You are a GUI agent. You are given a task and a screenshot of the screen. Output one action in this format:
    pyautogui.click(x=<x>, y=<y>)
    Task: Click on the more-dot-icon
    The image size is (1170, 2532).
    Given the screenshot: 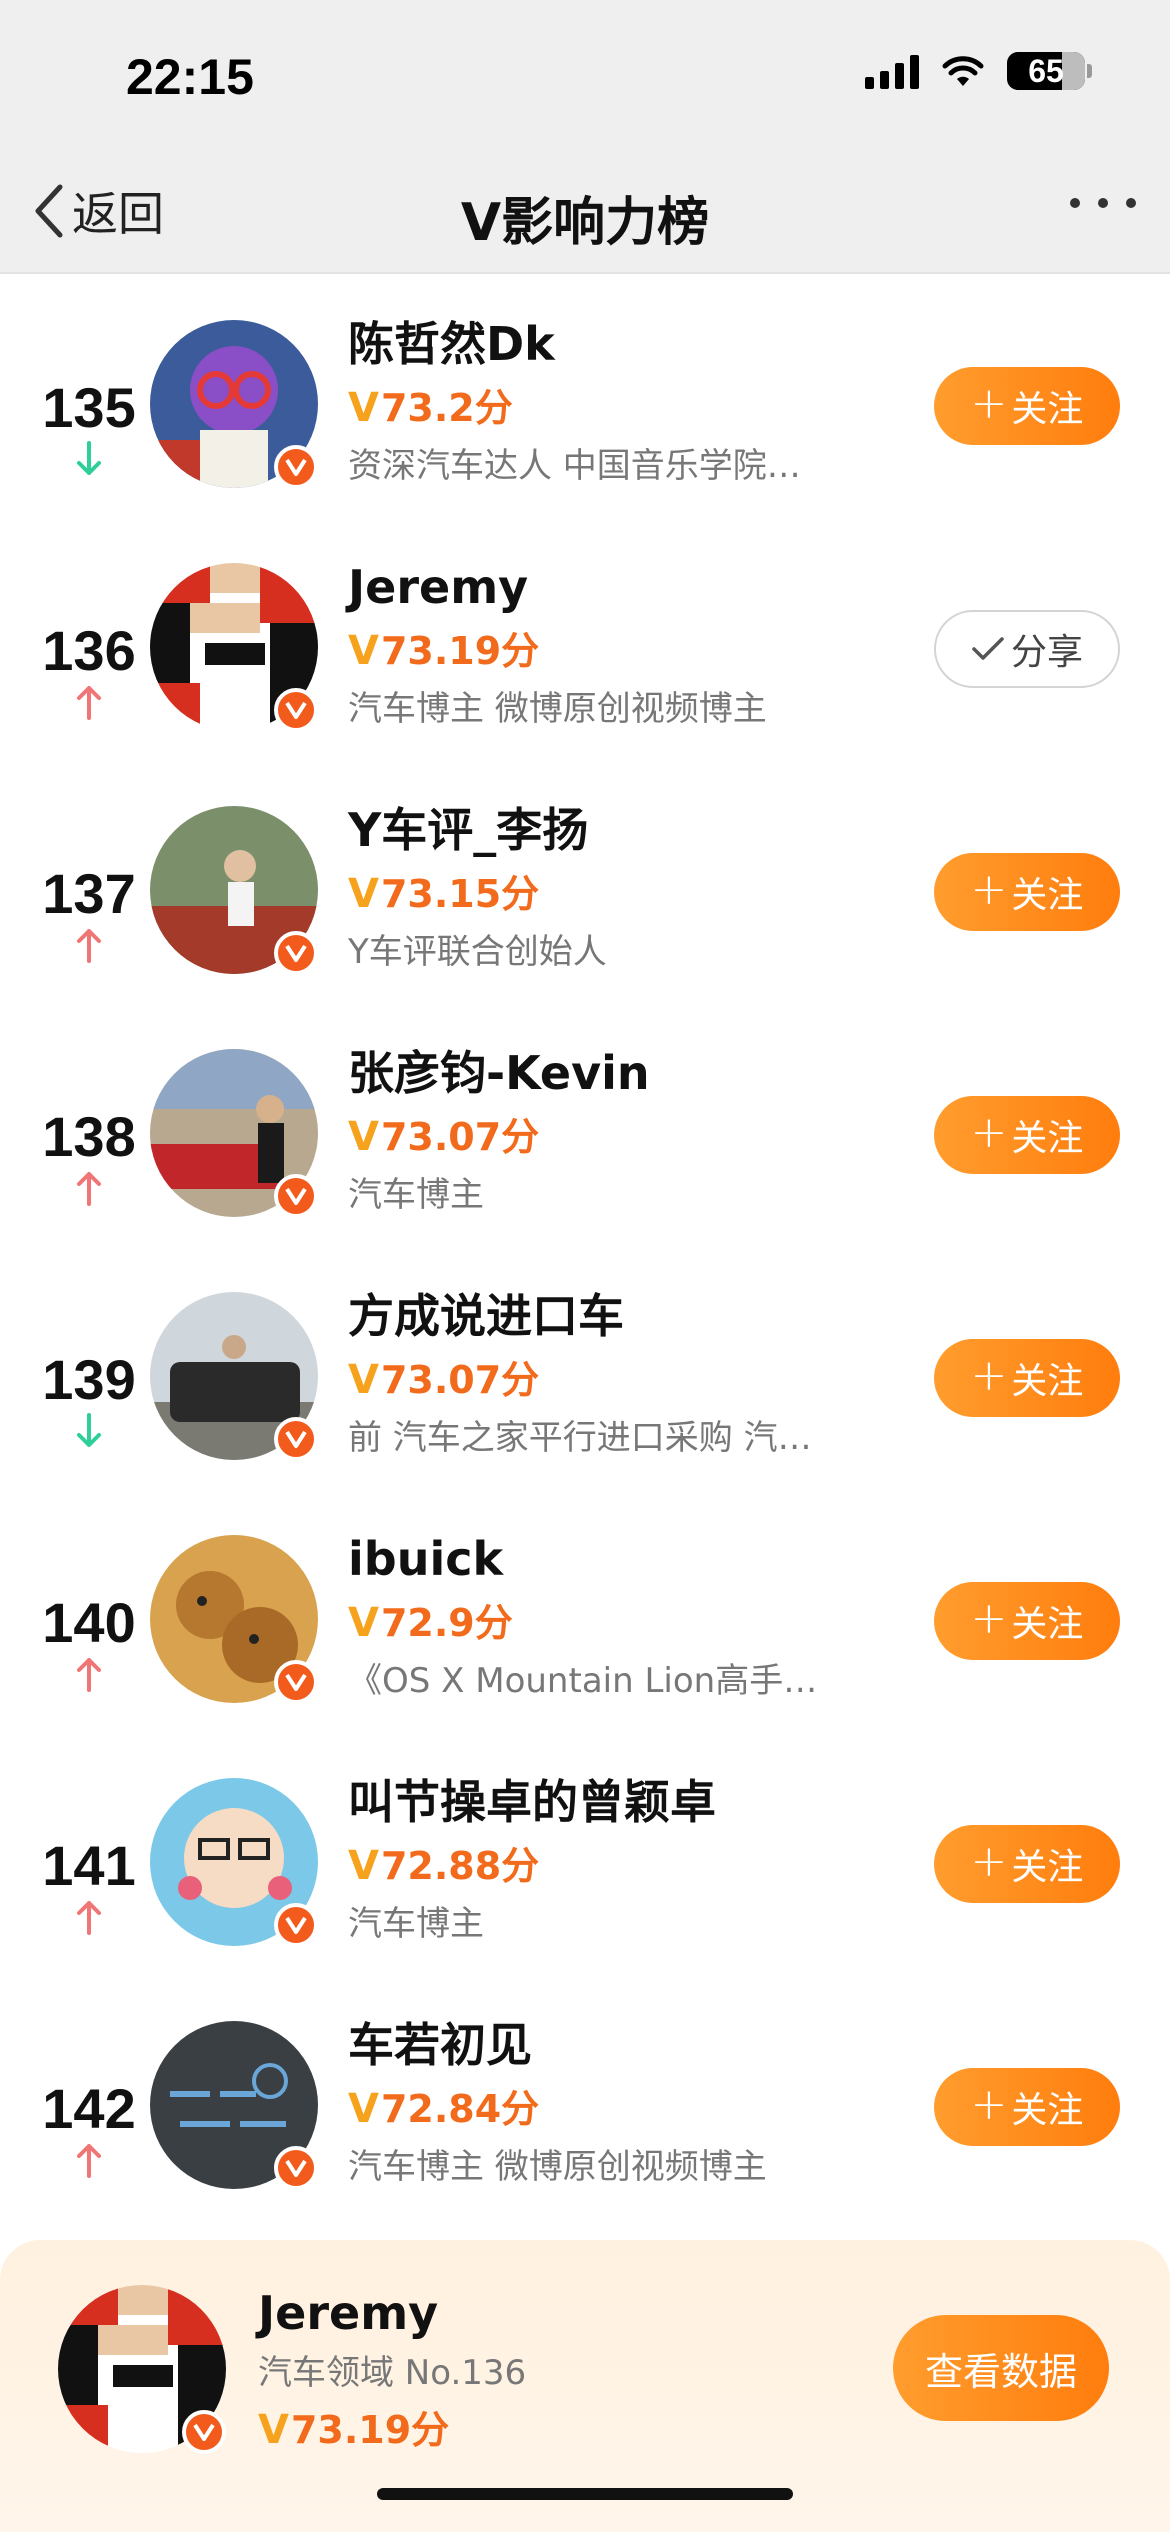 What is the action you would take?
    pyautogui.click(x=1075, y=203)
    